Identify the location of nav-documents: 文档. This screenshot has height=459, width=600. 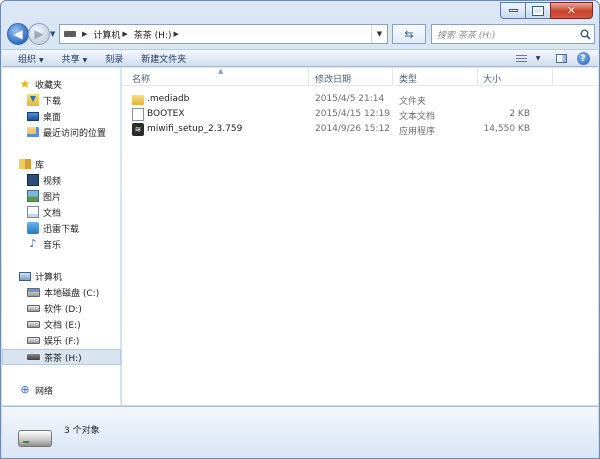
(61, 212).